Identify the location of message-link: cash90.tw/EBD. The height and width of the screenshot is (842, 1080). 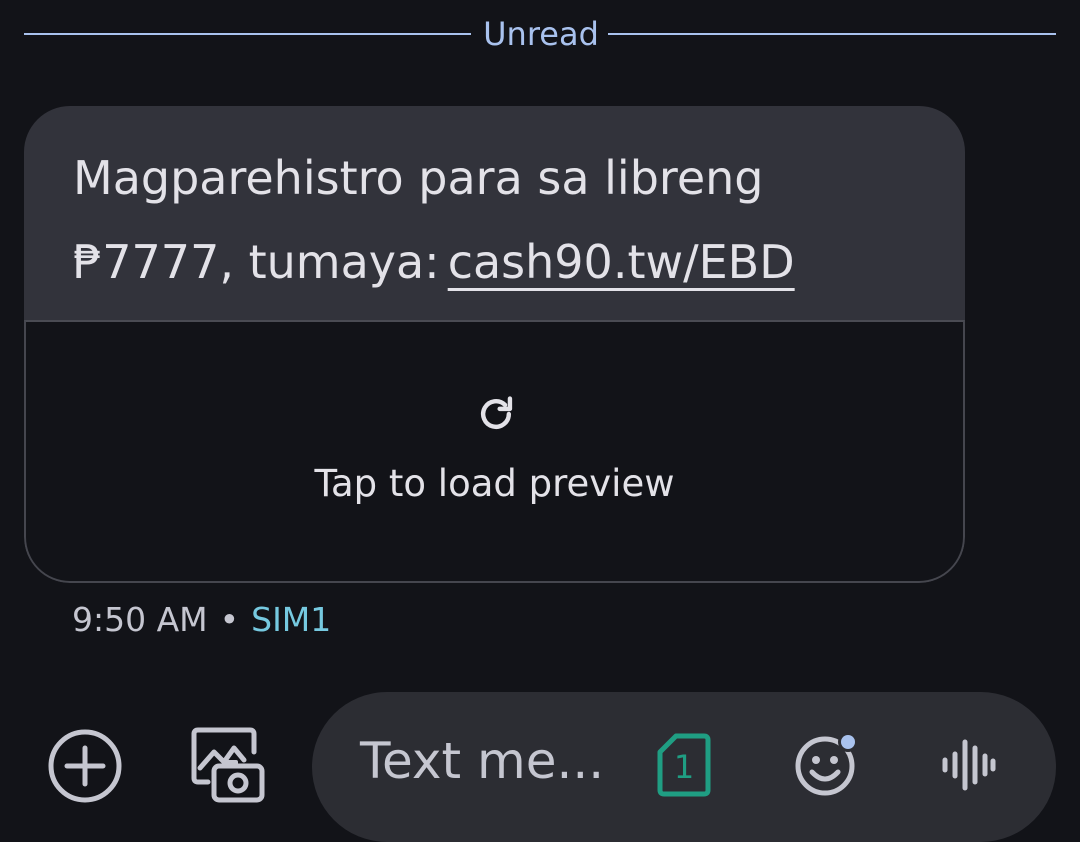
(621, 262).